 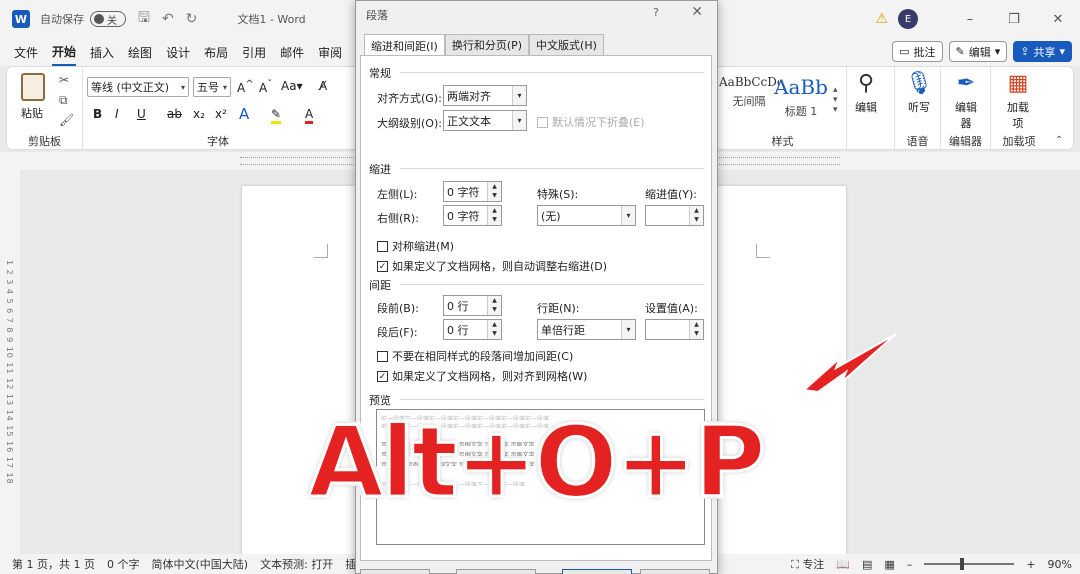 I want to click on chevron-down-icon: ▾, so click(x=519, y=120).